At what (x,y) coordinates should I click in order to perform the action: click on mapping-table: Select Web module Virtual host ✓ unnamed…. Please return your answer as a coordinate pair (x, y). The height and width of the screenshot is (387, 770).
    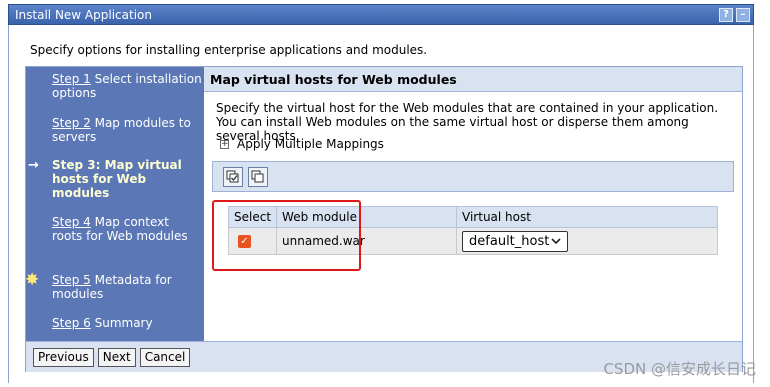
    Looking at the image, I should click on (472, 230).